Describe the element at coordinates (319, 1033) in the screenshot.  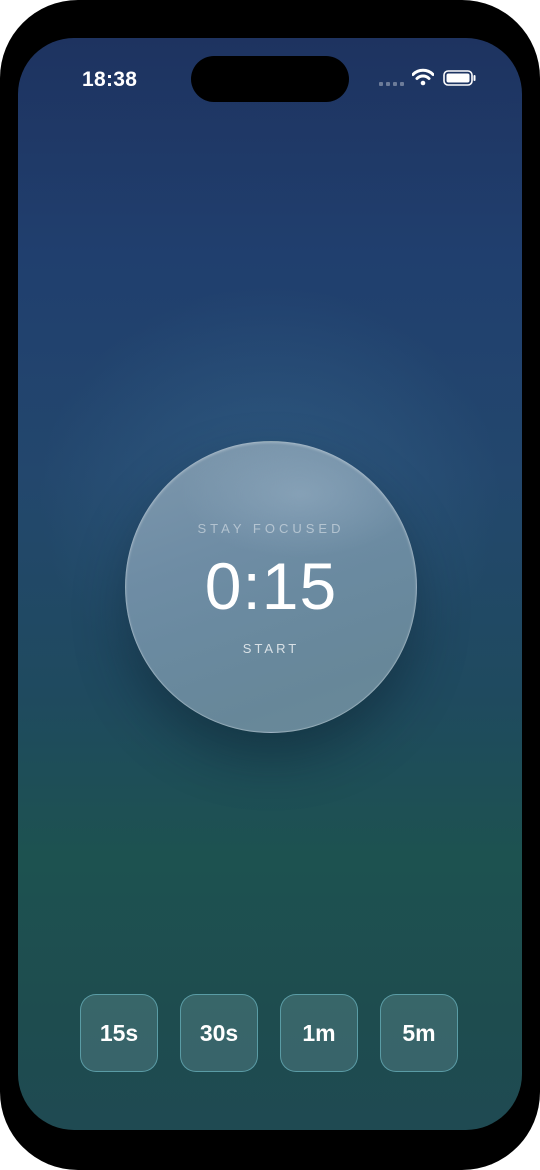
I see `preset-1m-button: 1m` at that location.